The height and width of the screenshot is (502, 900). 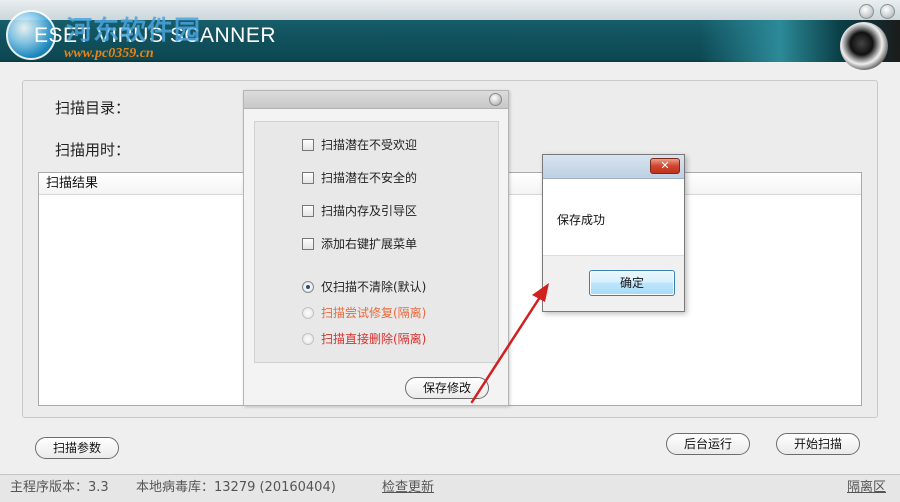 I want to click on option-radio-scan-only: 仅扫描不清除(默认), so click(x=364, y=287).